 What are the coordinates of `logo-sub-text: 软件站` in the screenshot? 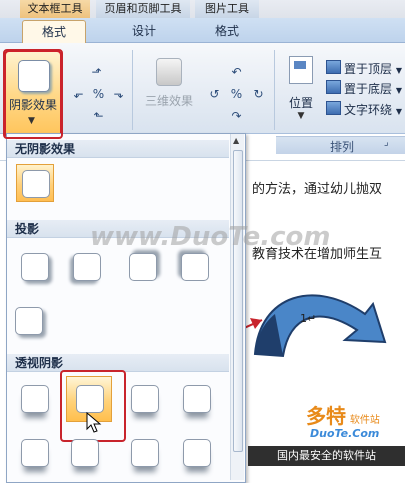 It's located at (364, 420).